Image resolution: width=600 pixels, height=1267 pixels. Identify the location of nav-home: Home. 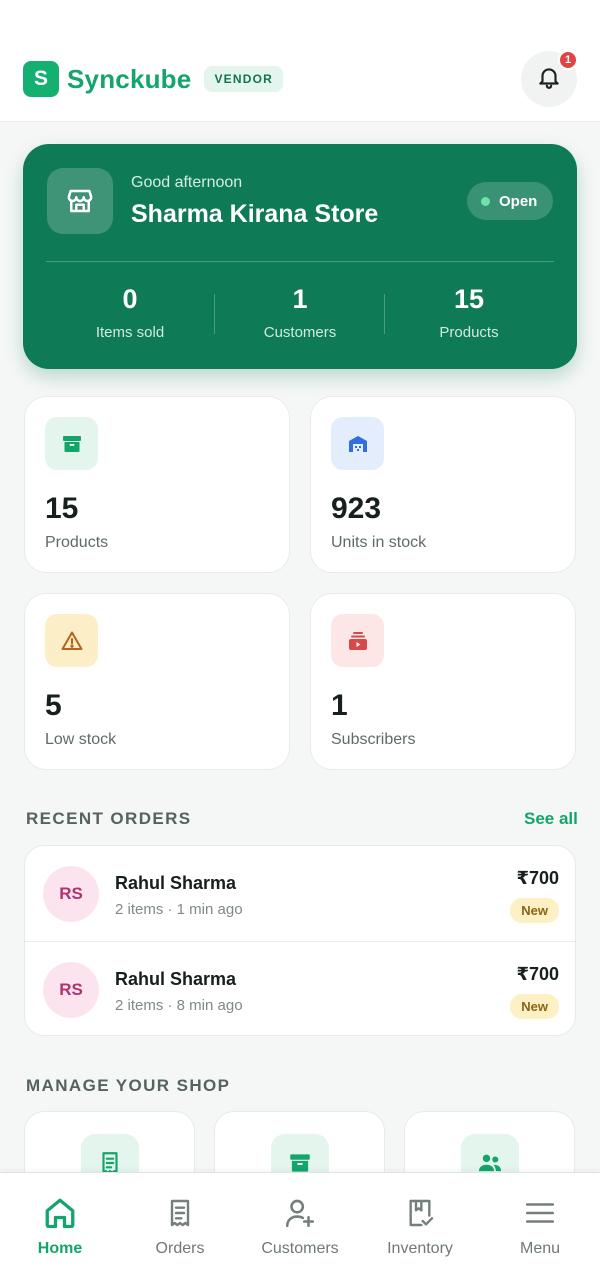
(60, 1220).